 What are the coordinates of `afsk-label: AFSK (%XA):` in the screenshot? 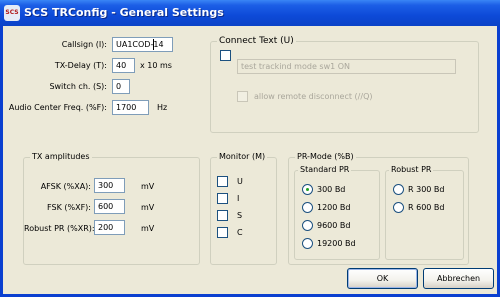 It's located at (65, 186).